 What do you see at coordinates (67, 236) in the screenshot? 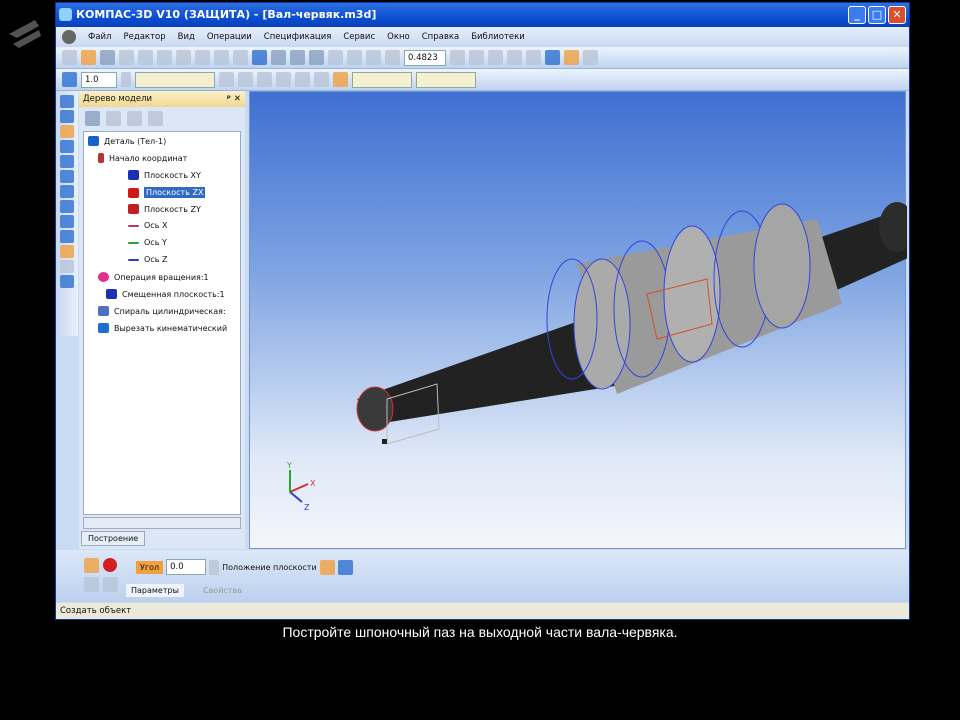
I see `tool-10-icon` at bounding box center [67, 236].